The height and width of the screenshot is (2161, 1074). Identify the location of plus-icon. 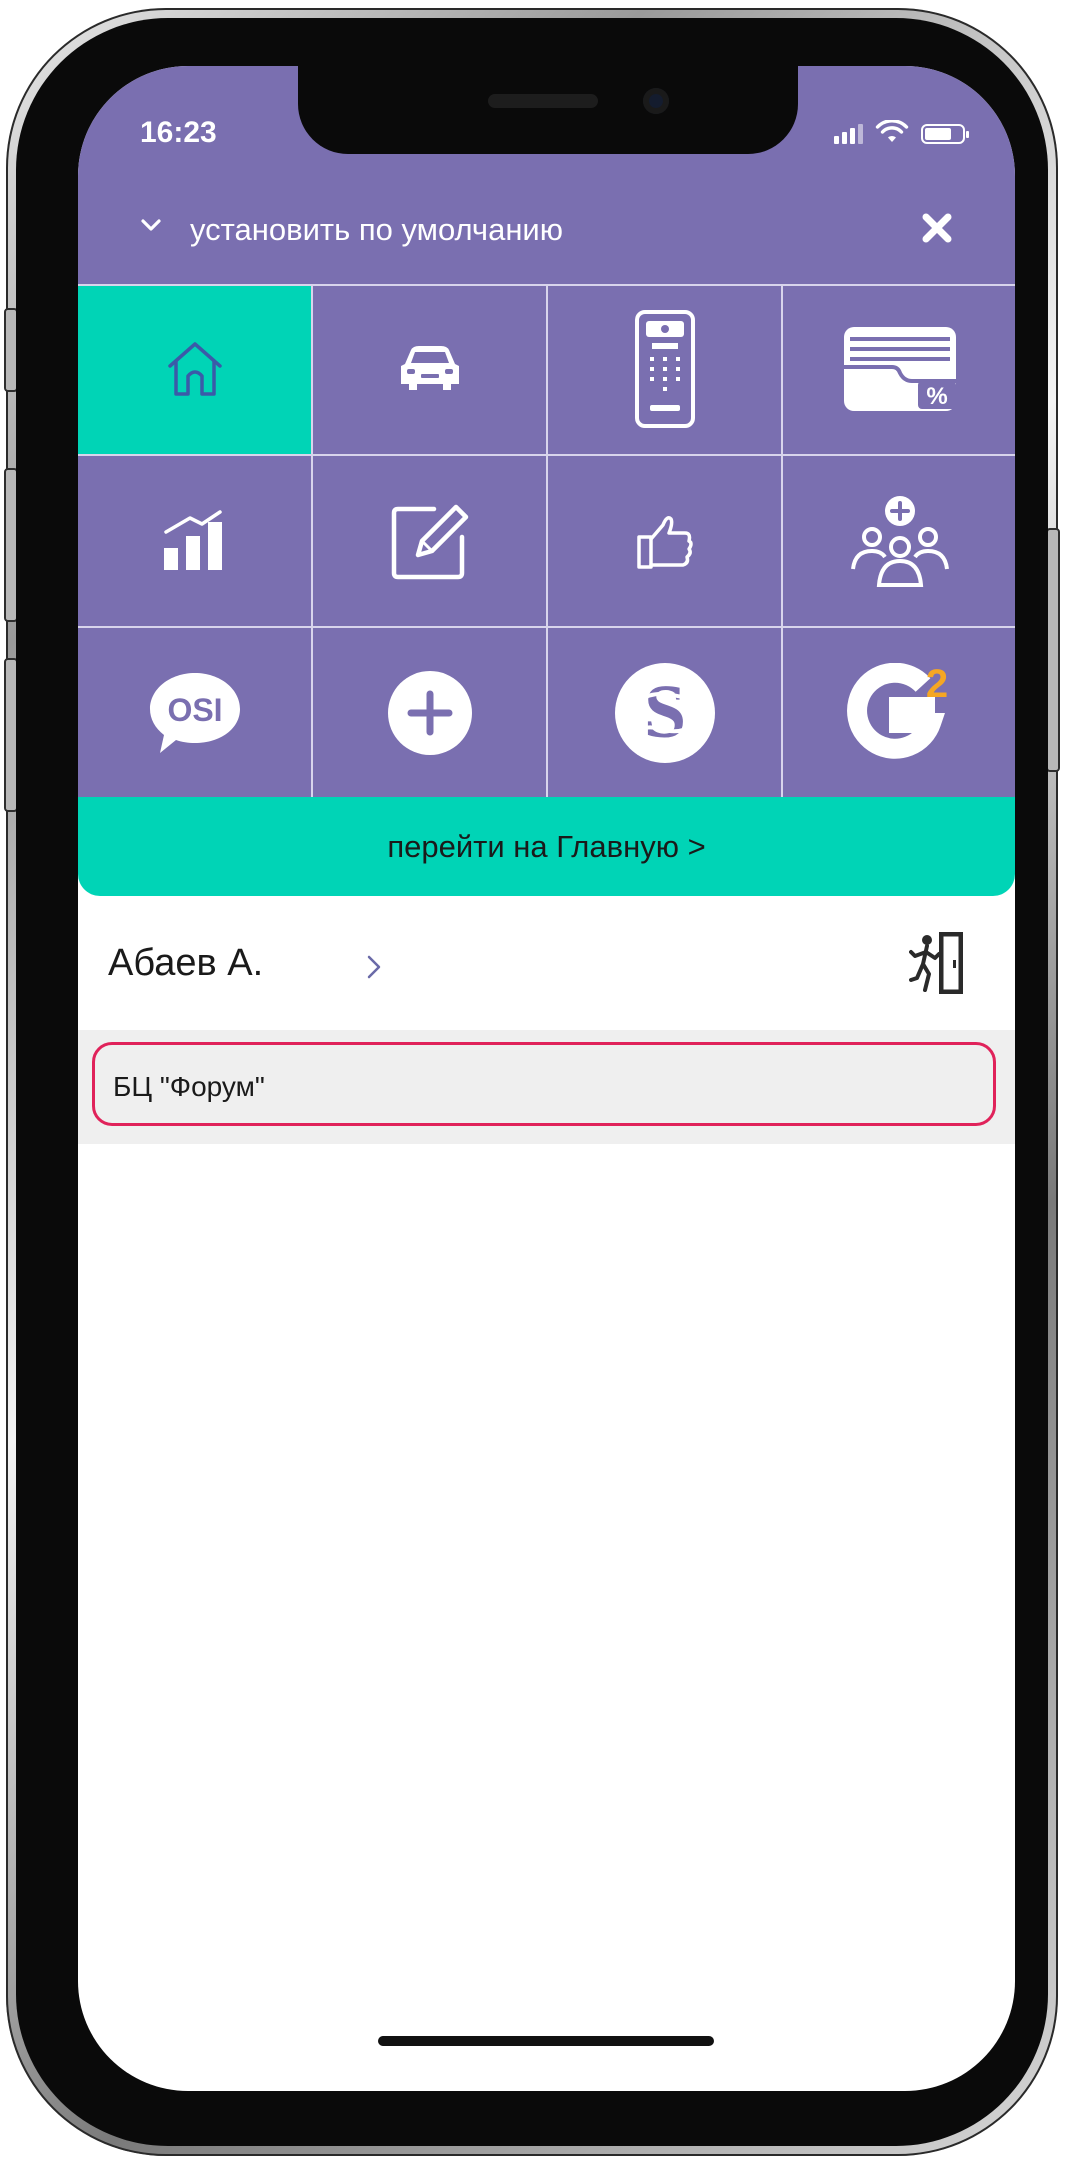
(429, 713).